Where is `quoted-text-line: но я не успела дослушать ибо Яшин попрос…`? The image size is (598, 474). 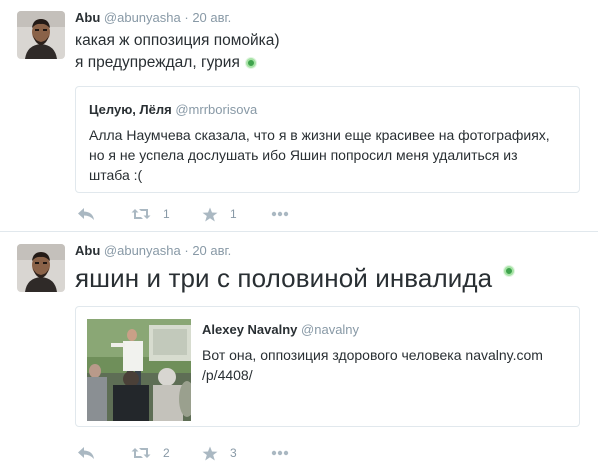 quoted-text-line: но я не успела дослушать ибо Яшин попрос… is located at coordinates (303, 155).